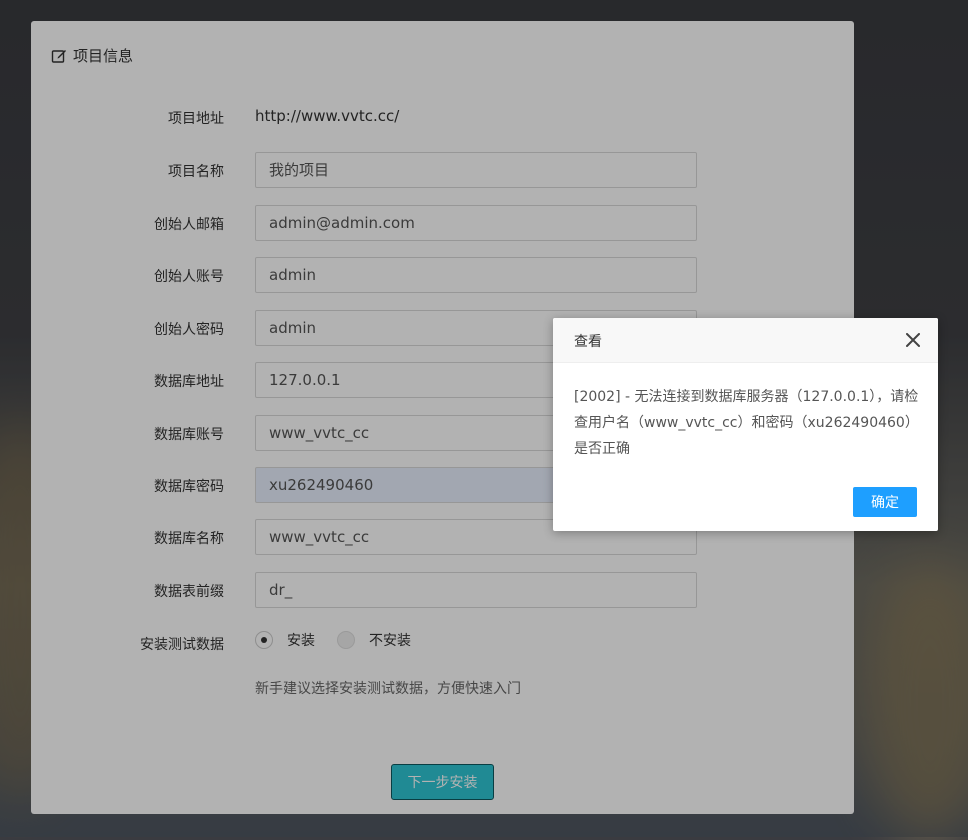  I want to click on close-icon, so click(913, 340).